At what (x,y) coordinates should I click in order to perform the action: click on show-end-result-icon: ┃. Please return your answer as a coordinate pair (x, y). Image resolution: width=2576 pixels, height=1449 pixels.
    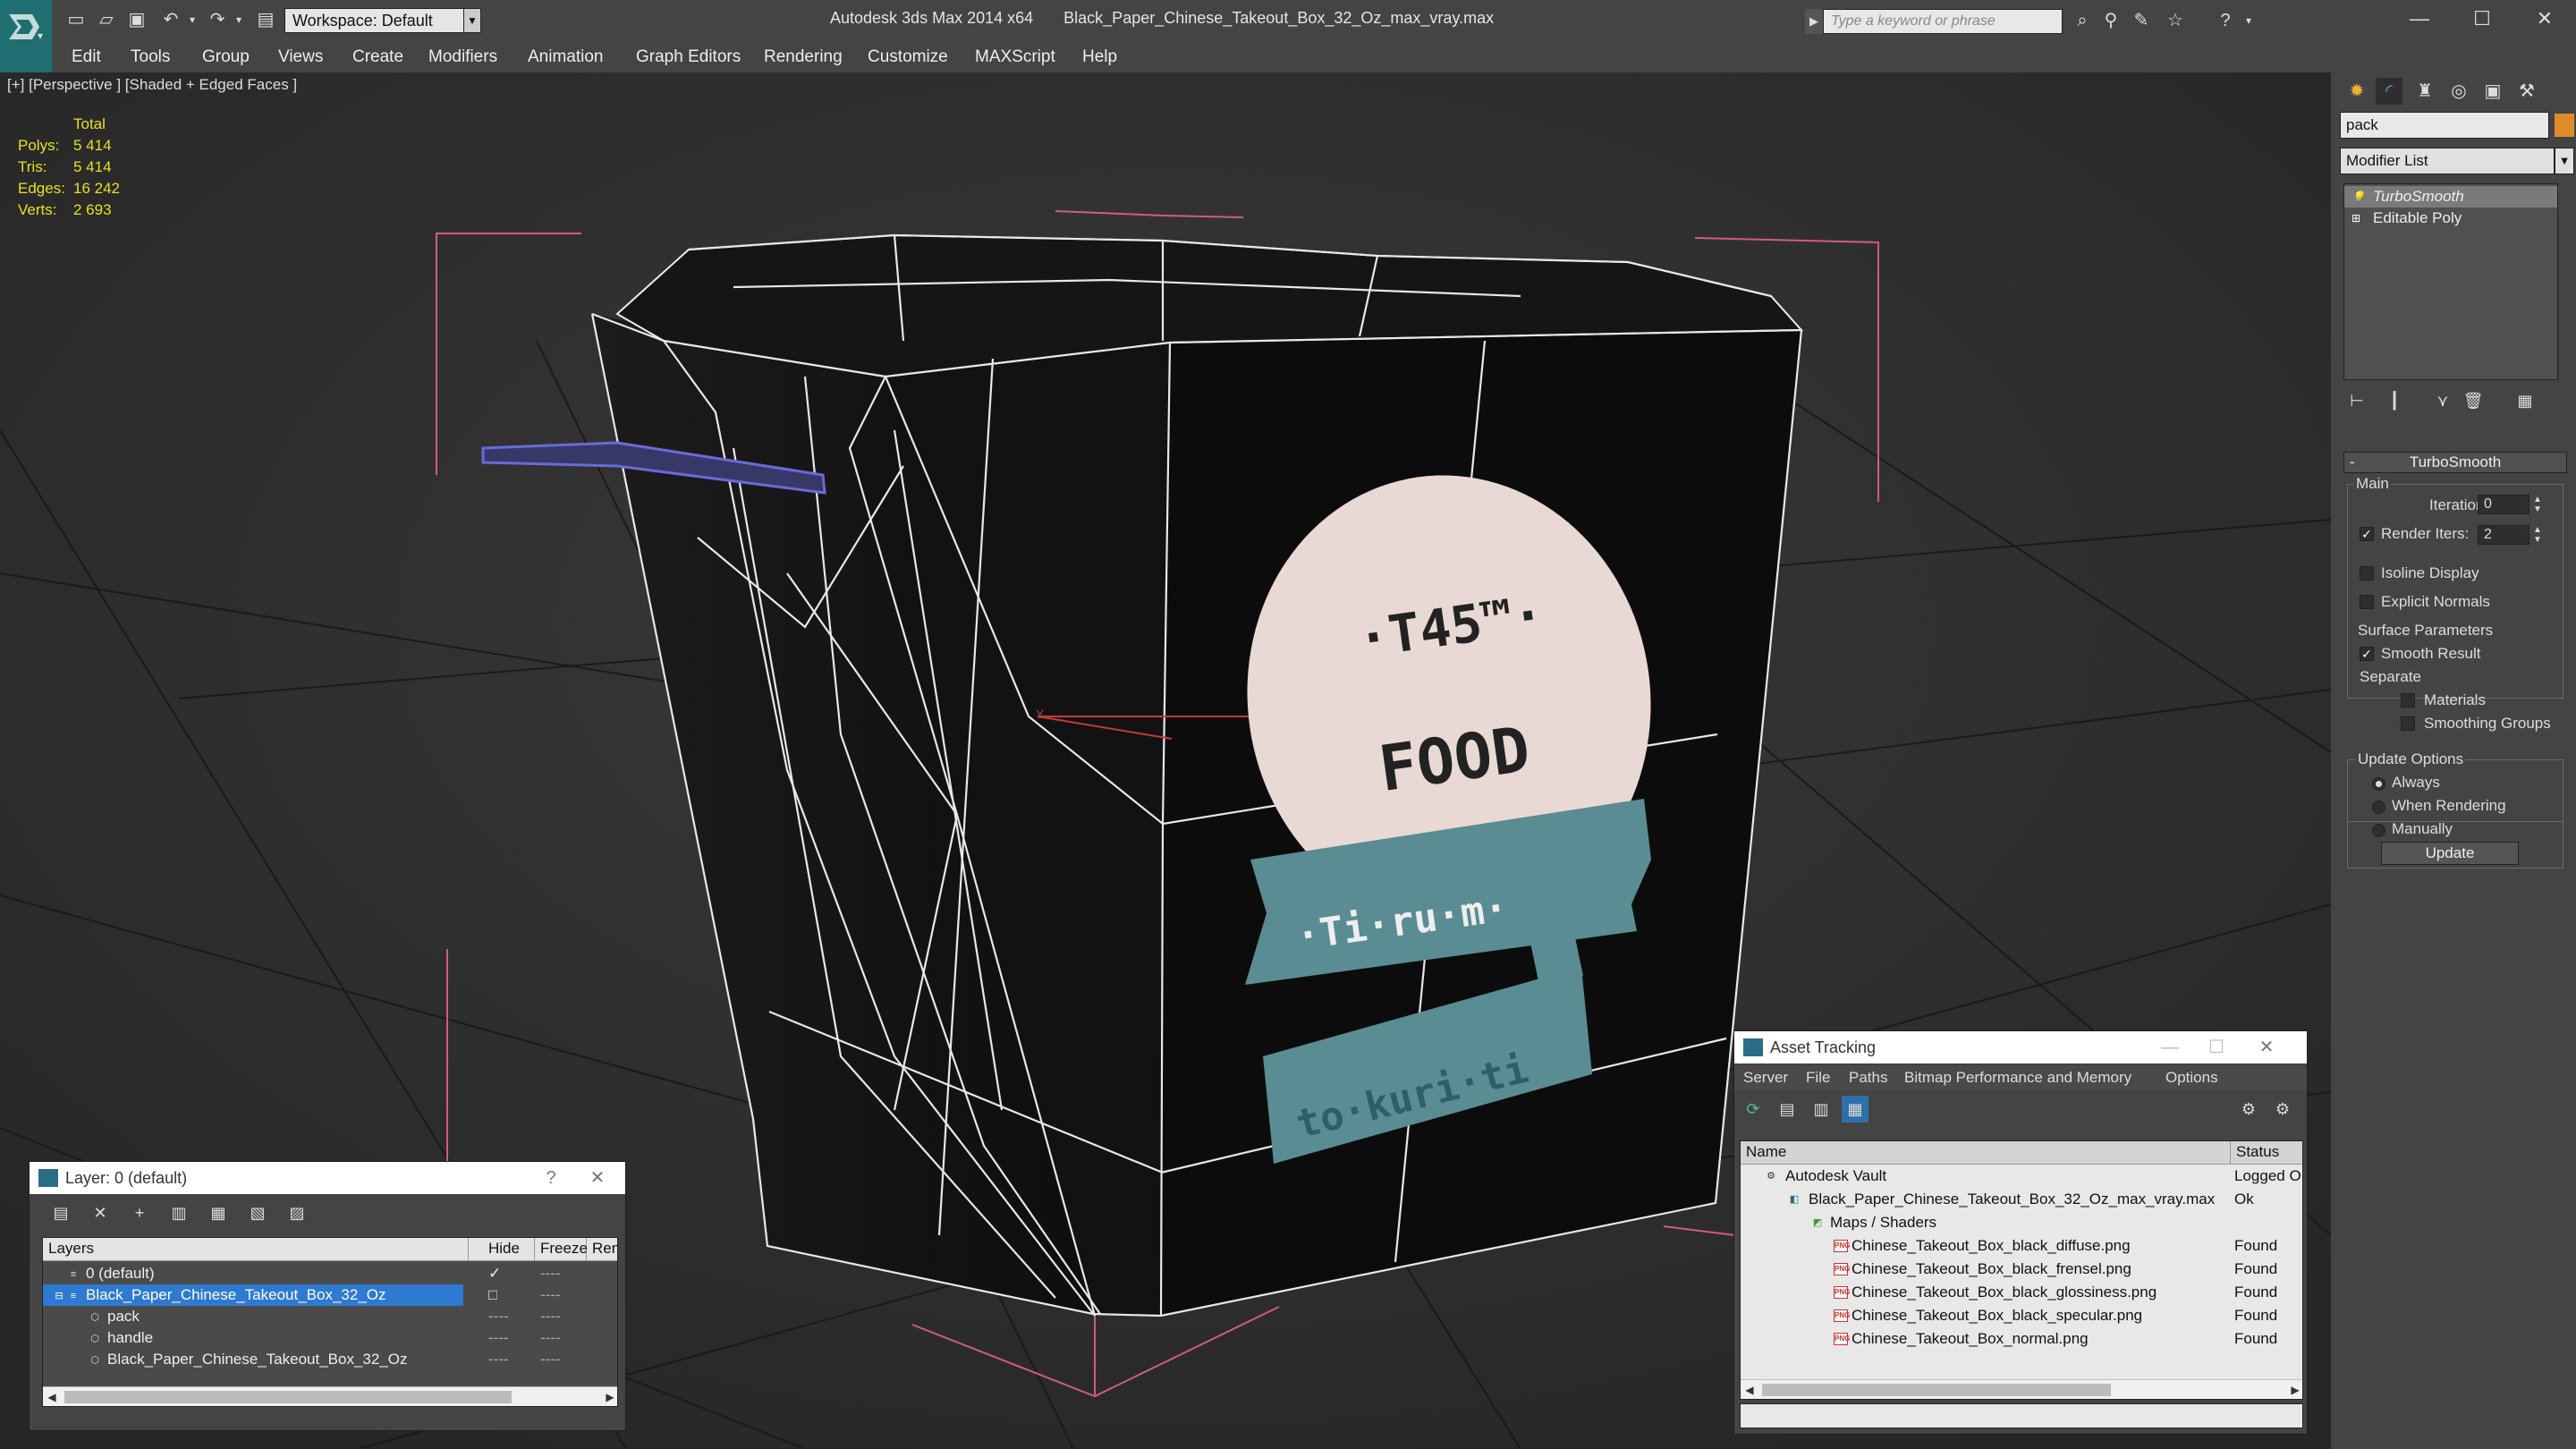
    Looking at the image, I should click on (2394, 400).